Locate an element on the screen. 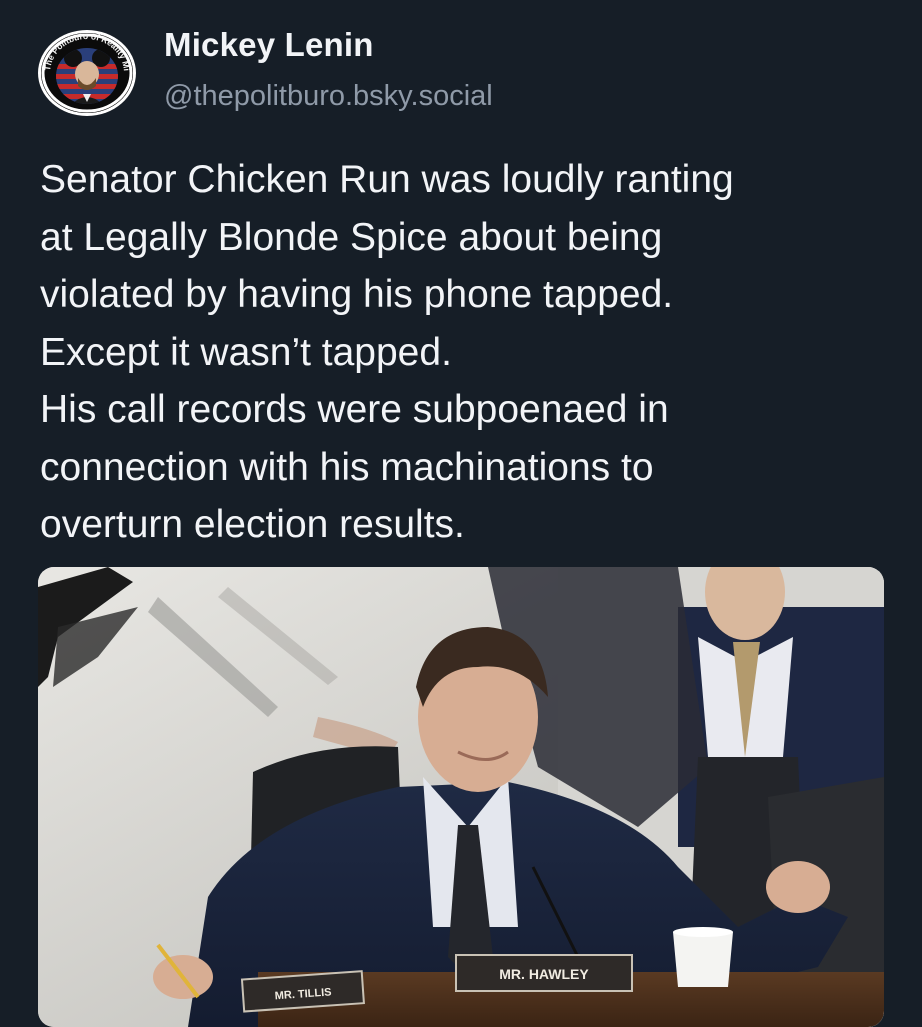  author-handle: @thepolitburo.bsky.social is located at coordinates (328, 96).